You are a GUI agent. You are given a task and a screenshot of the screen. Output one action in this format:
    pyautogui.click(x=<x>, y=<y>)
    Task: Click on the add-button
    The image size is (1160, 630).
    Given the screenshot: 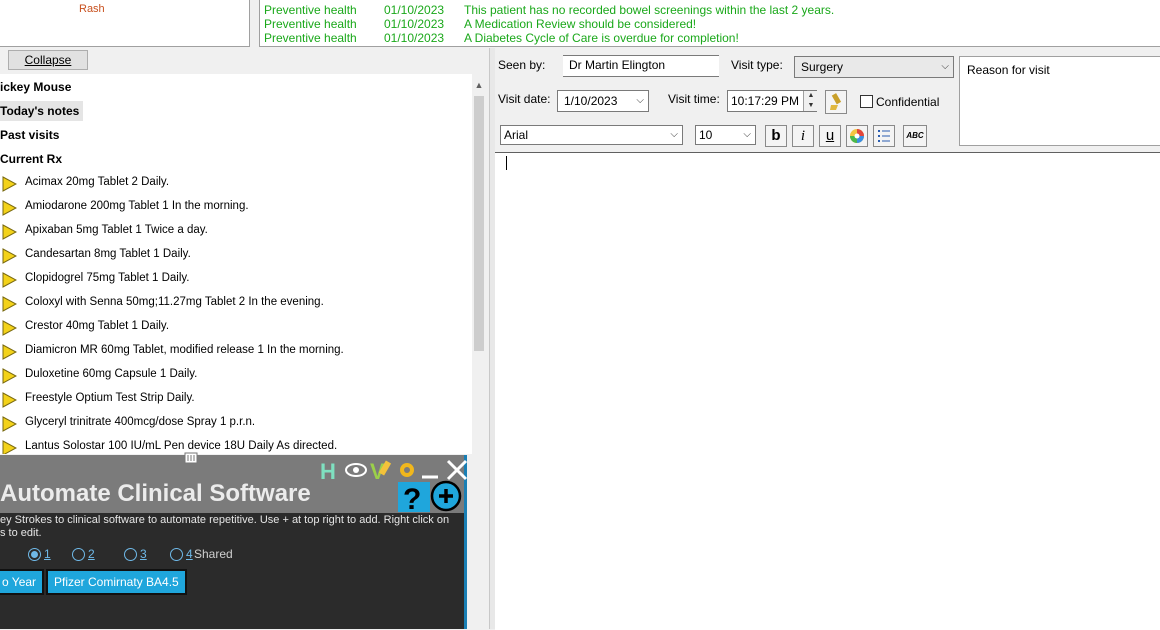 What is the action you would take?
    pyautogui.click(x=447, y=496)
    